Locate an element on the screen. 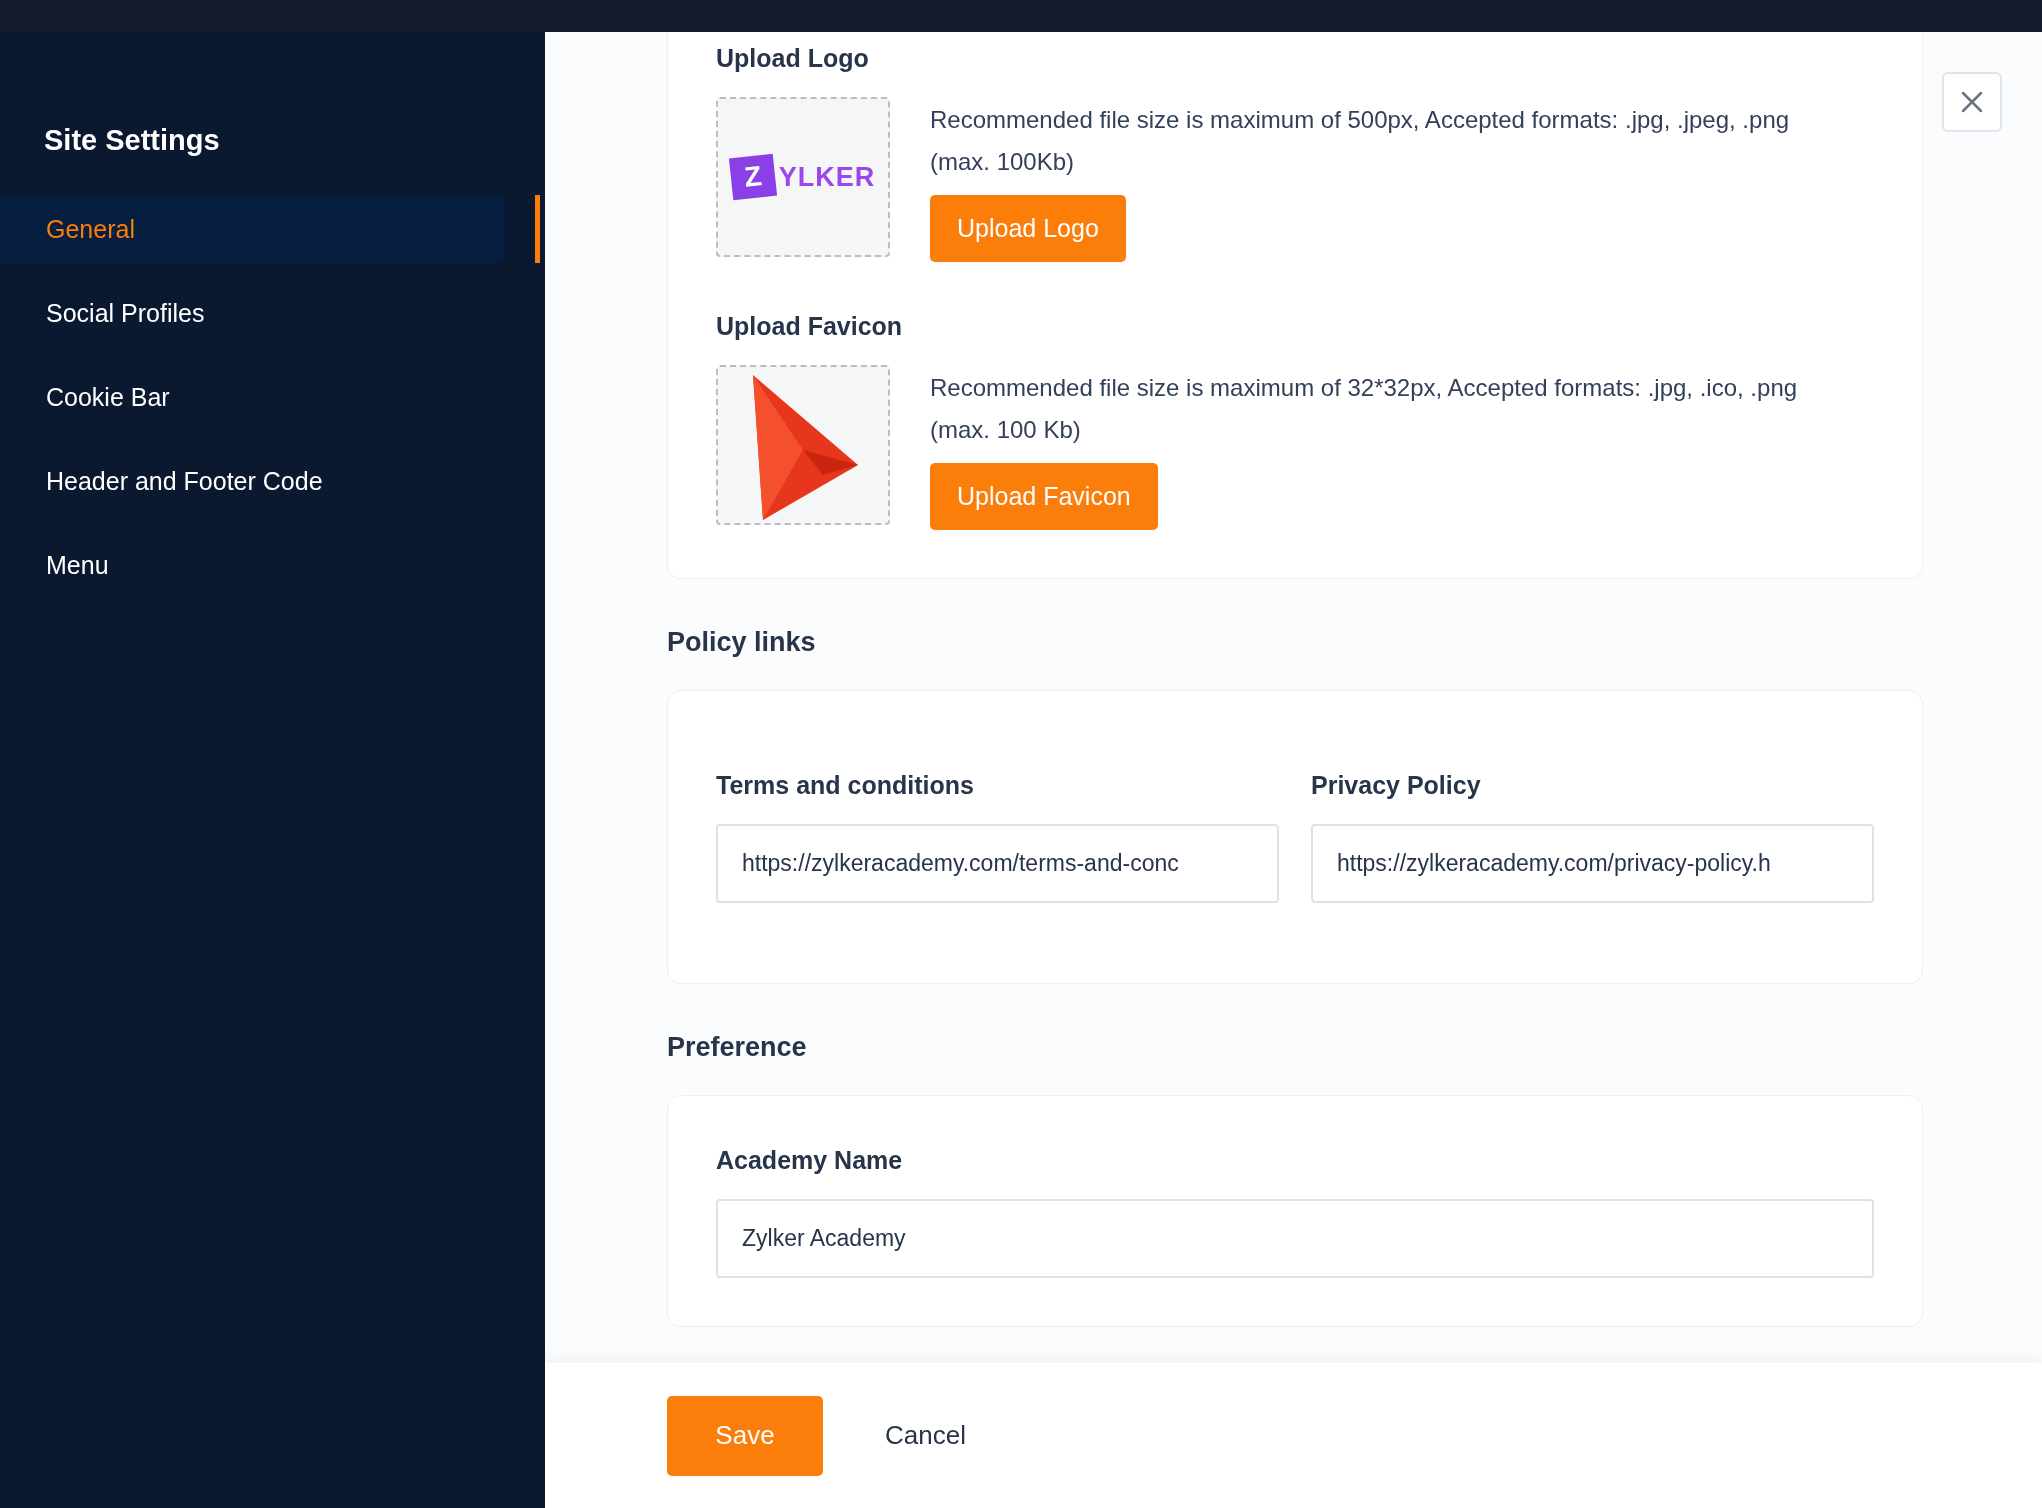 The height and width of the screenshot is (1508, 2042). upload-hint: Recommended file size is maximum of 500px, Accepted formats: .jpg, .jpeg, .png (max. 100Kb) is located at coordinates (1360, 141).